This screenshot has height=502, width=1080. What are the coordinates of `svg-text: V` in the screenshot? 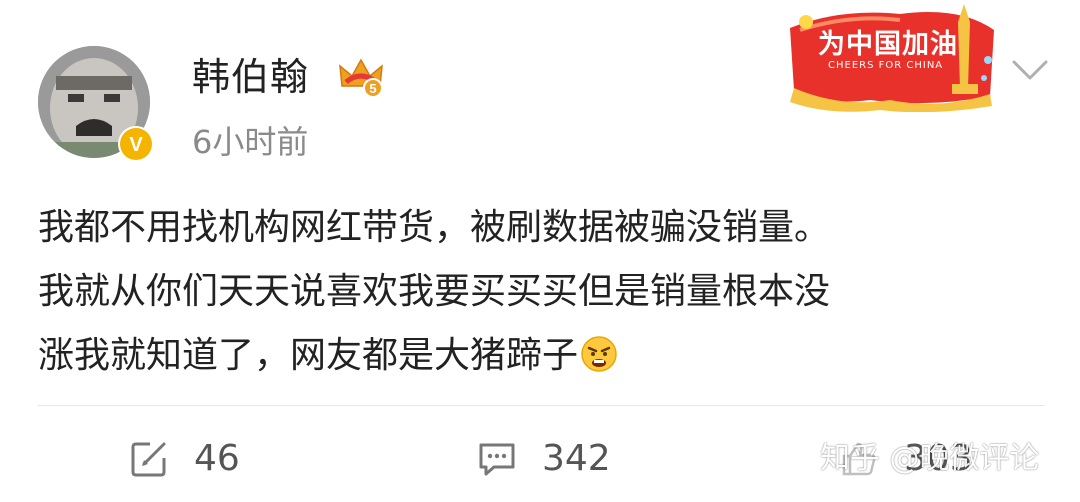 It's located at (136, 145).